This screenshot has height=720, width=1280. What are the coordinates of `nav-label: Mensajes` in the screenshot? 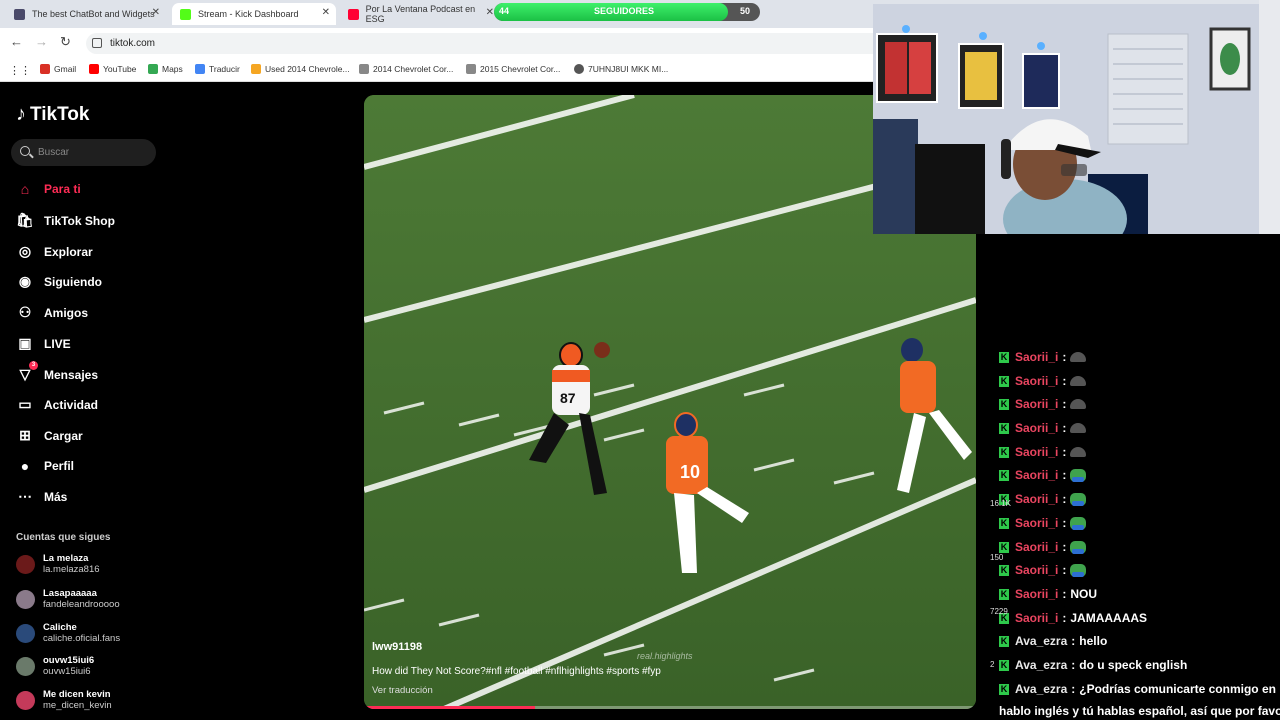 It's located at (71, 374).